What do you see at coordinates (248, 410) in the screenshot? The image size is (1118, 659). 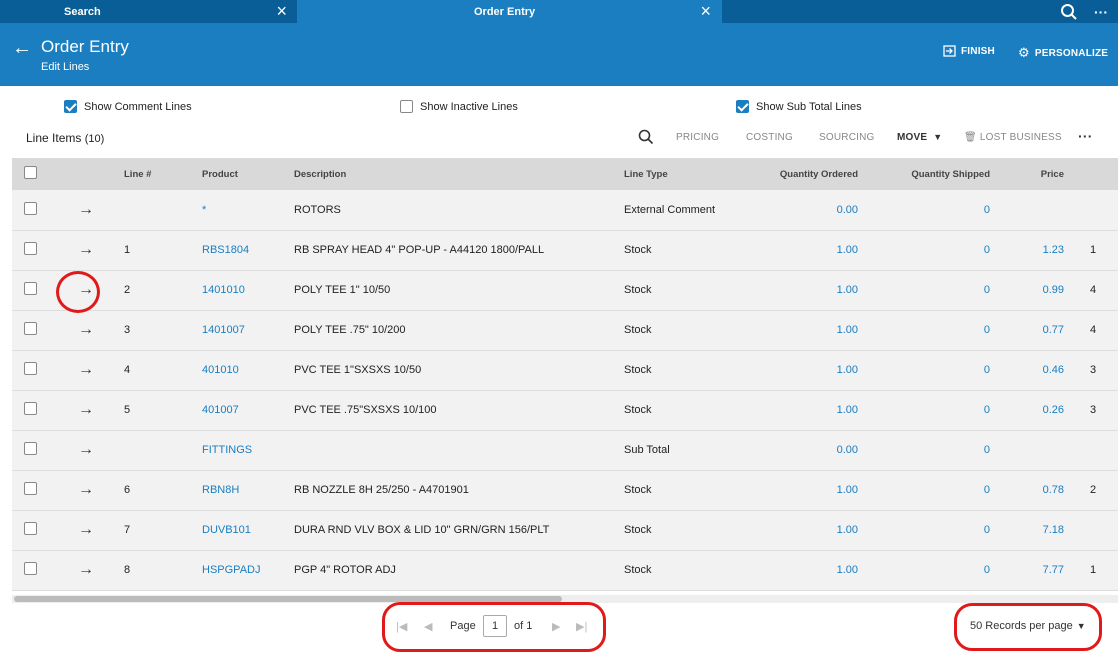 I see `cell-product: 401007` at bounding box center [248, 410].